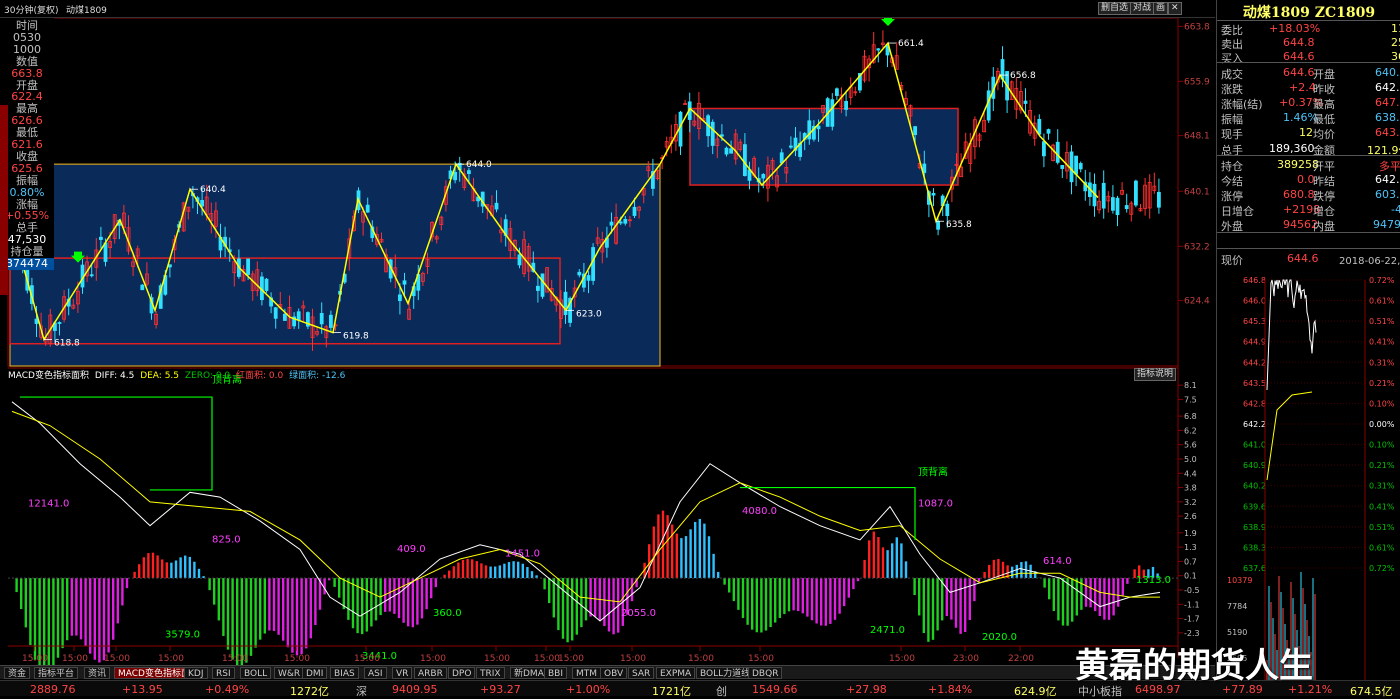 This screenshot has width=1400, height=699. What do you see at coordinates (430, 673) in the screenshot?
I see `indicator-tab: ARBR` at bounding box center [430, 673].